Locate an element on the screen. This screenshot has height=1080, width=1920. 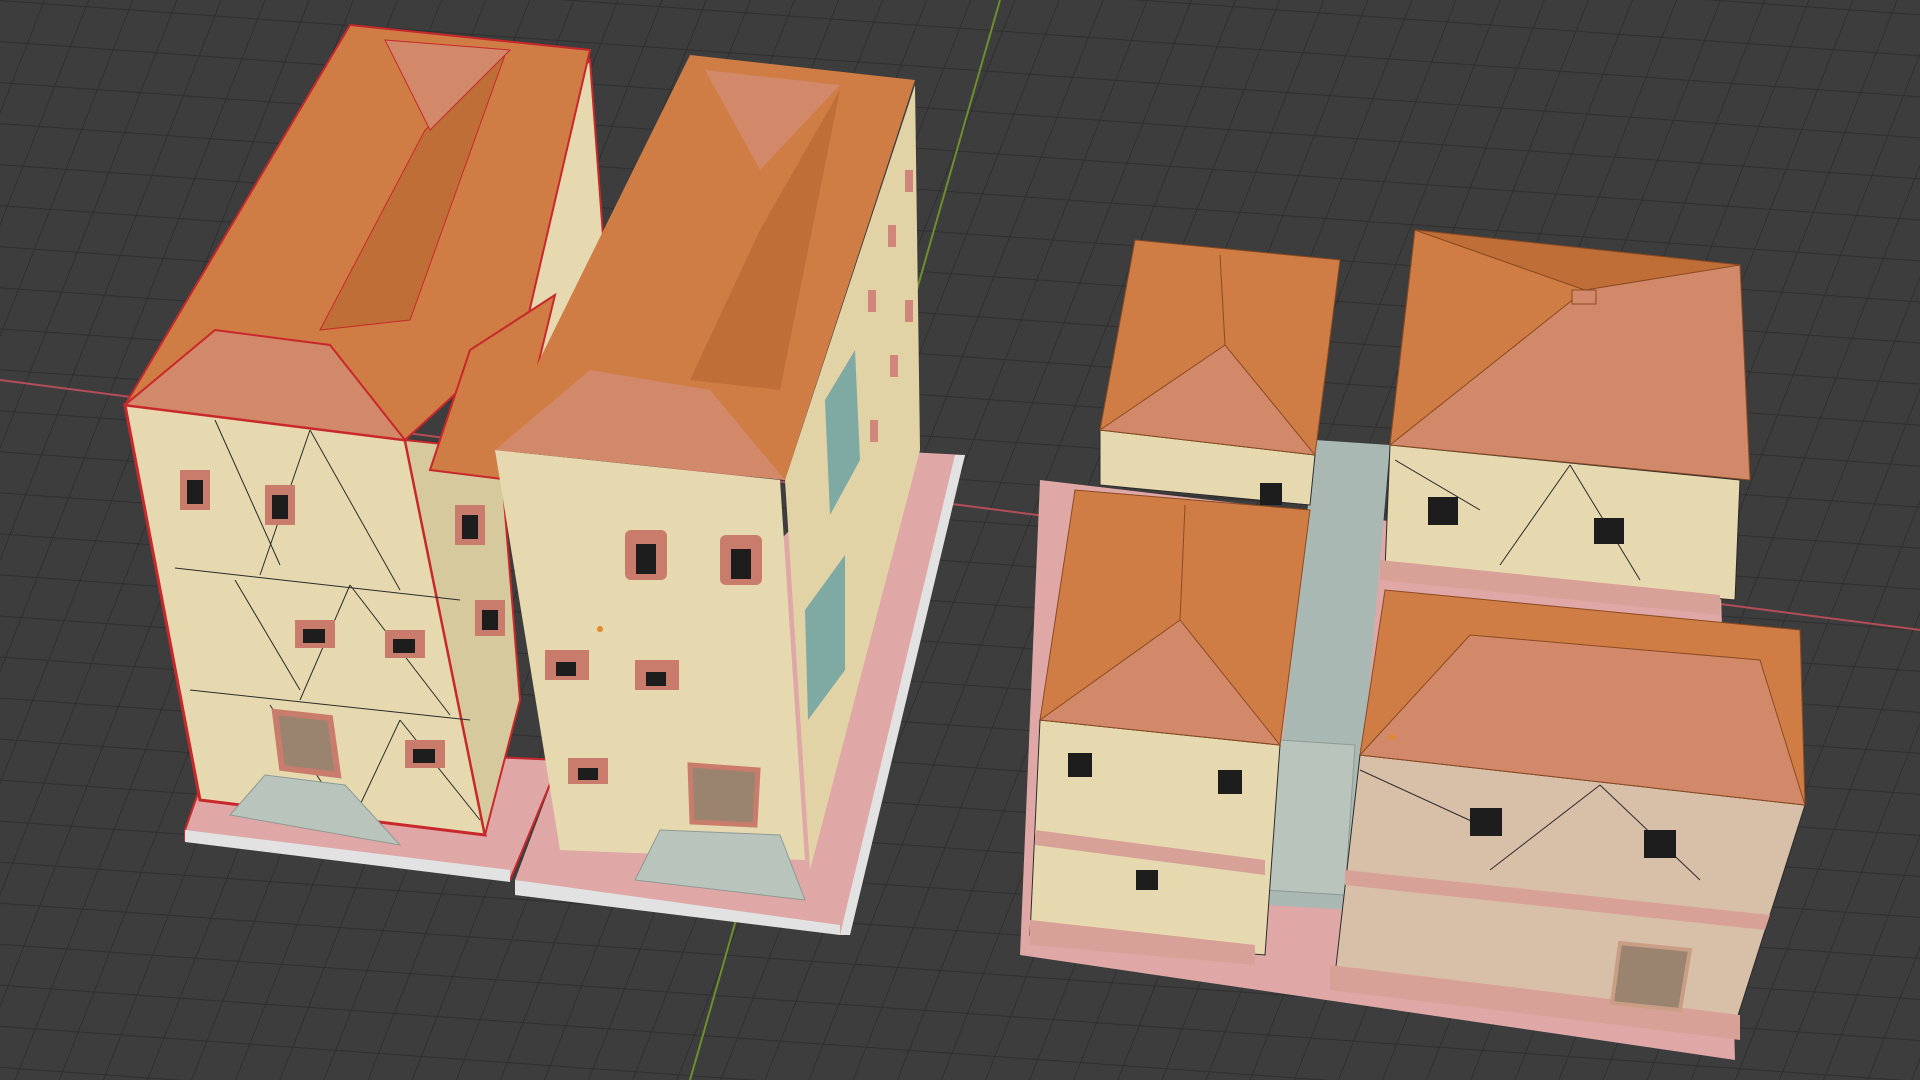
house-right-bottom-small is located at coordinates (1170, 727).